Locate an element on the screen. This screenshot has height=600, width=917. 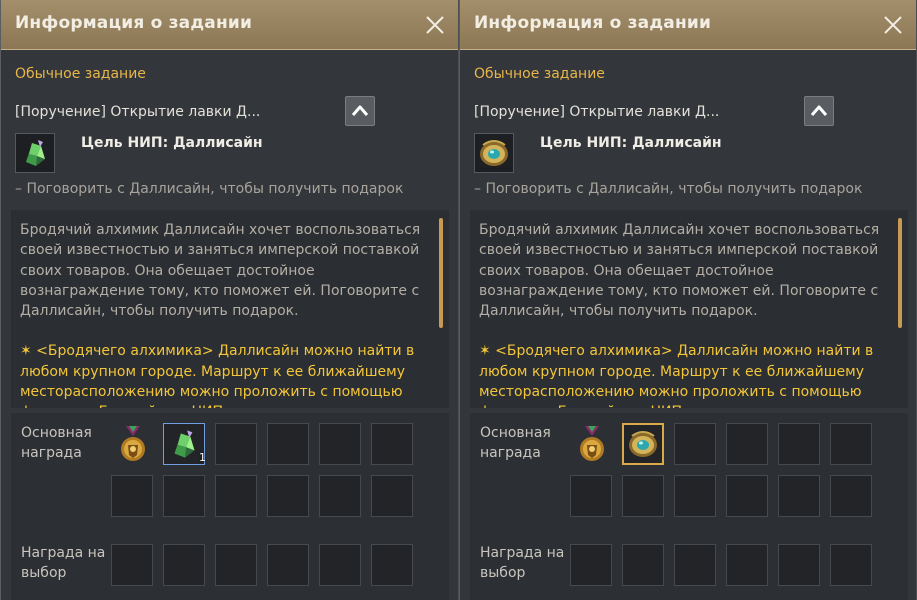
rewards-section: Основная награда Награда на выбор 1 is located at coordinates (230, 506).